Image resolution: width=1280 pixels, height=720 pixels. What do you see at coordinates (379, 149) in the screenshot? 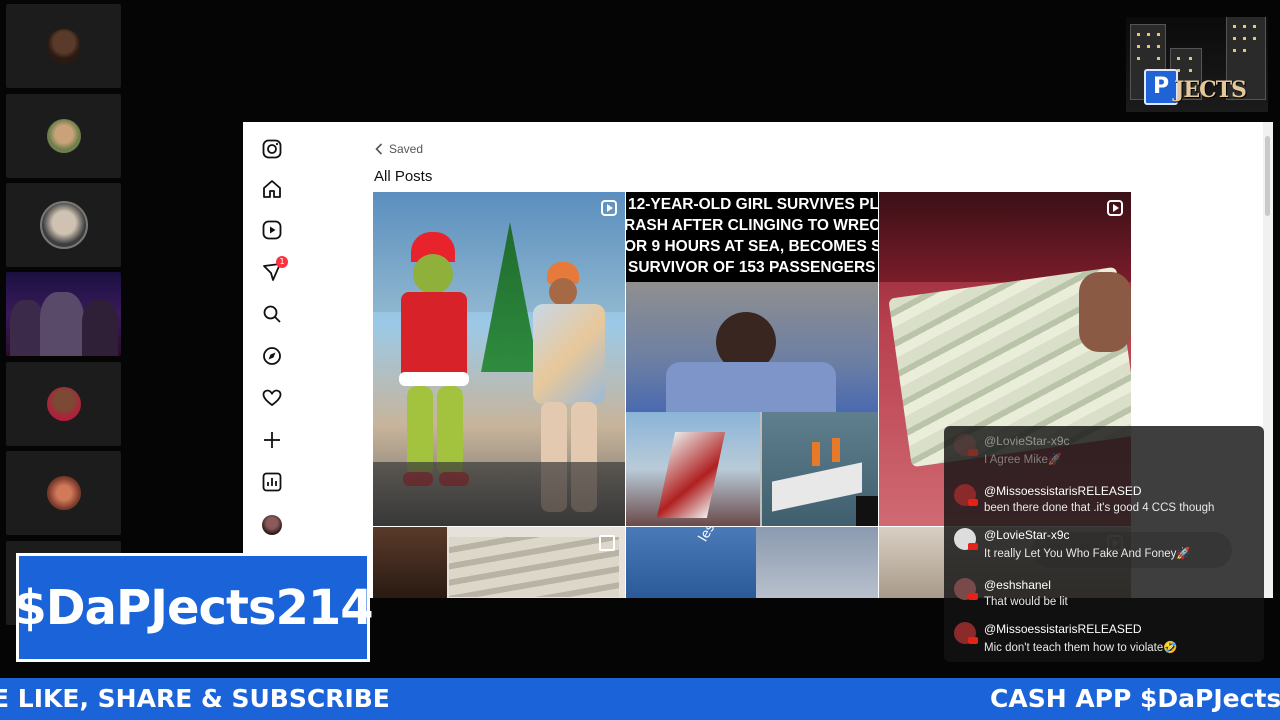
I see `chevron-left-icon` at bounding box center [379, 149].